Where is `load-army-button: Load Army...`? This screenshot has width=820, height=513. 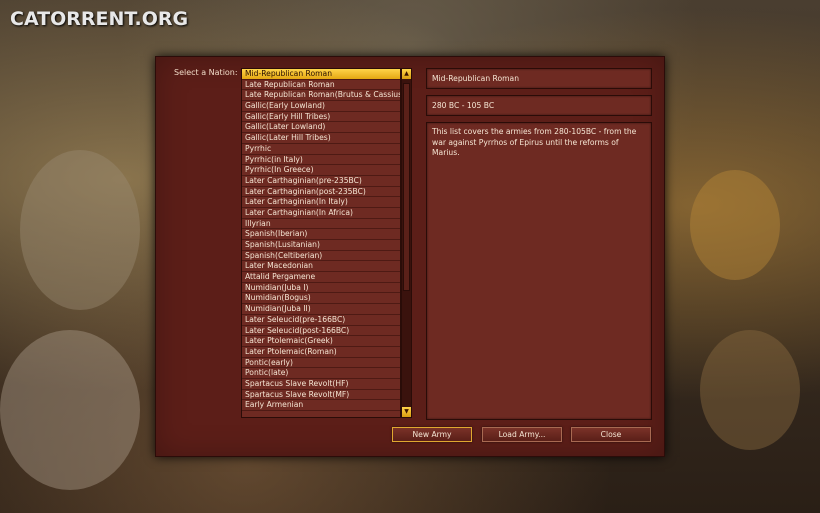 load-army-button: Load Army... is located at coordinates (522, 434).